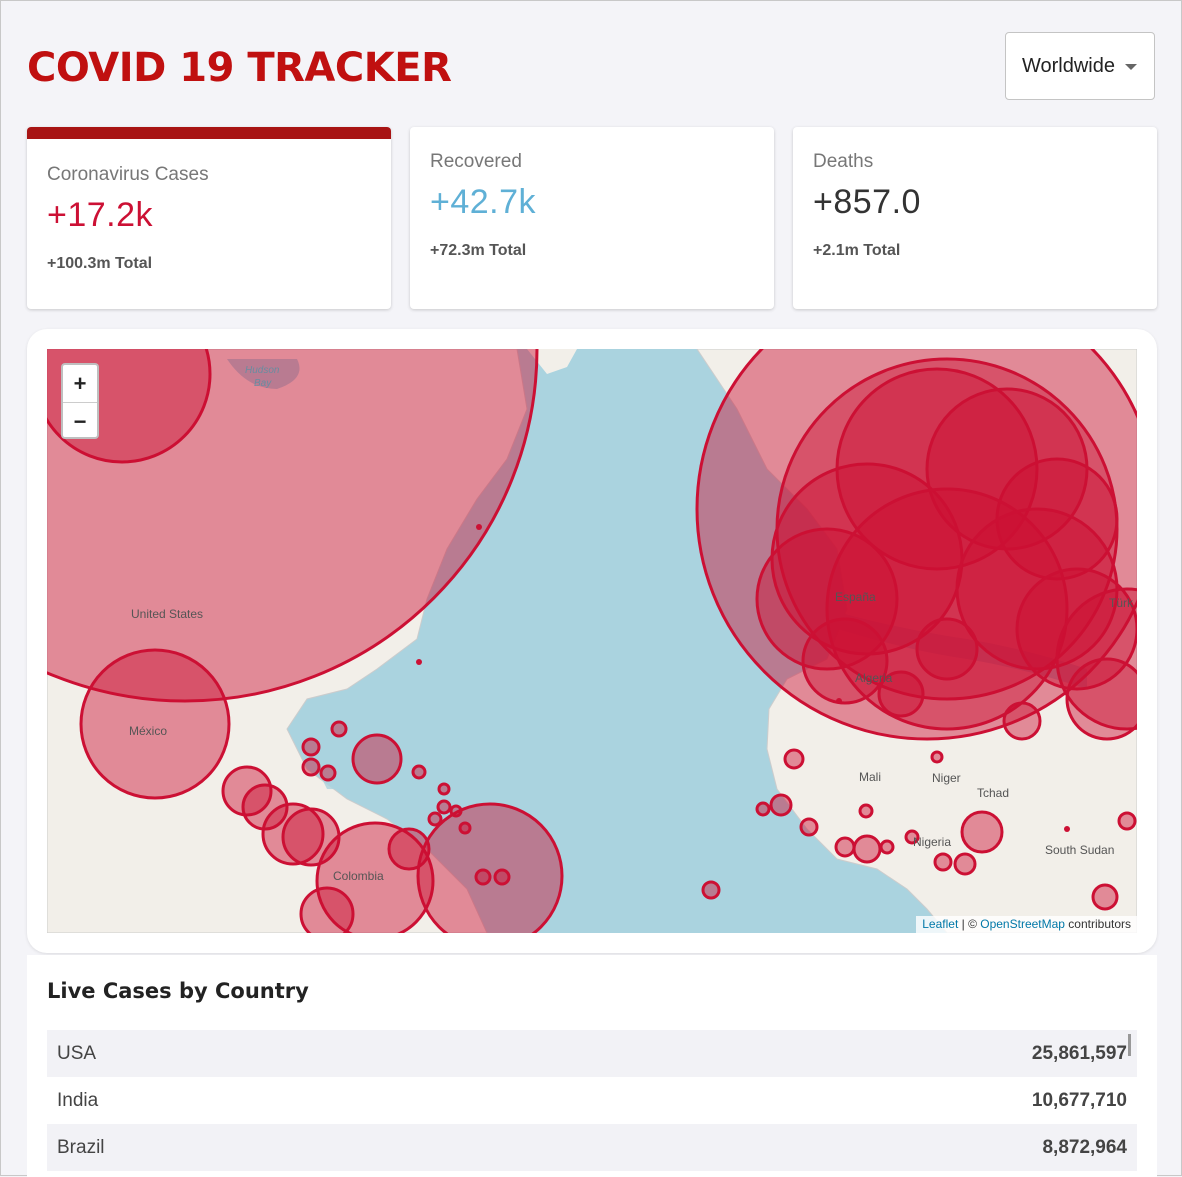  What do you see at coordinates (855, 597) in the screenshot?
I see `label-espana: España` at bounding box center [855, 597].